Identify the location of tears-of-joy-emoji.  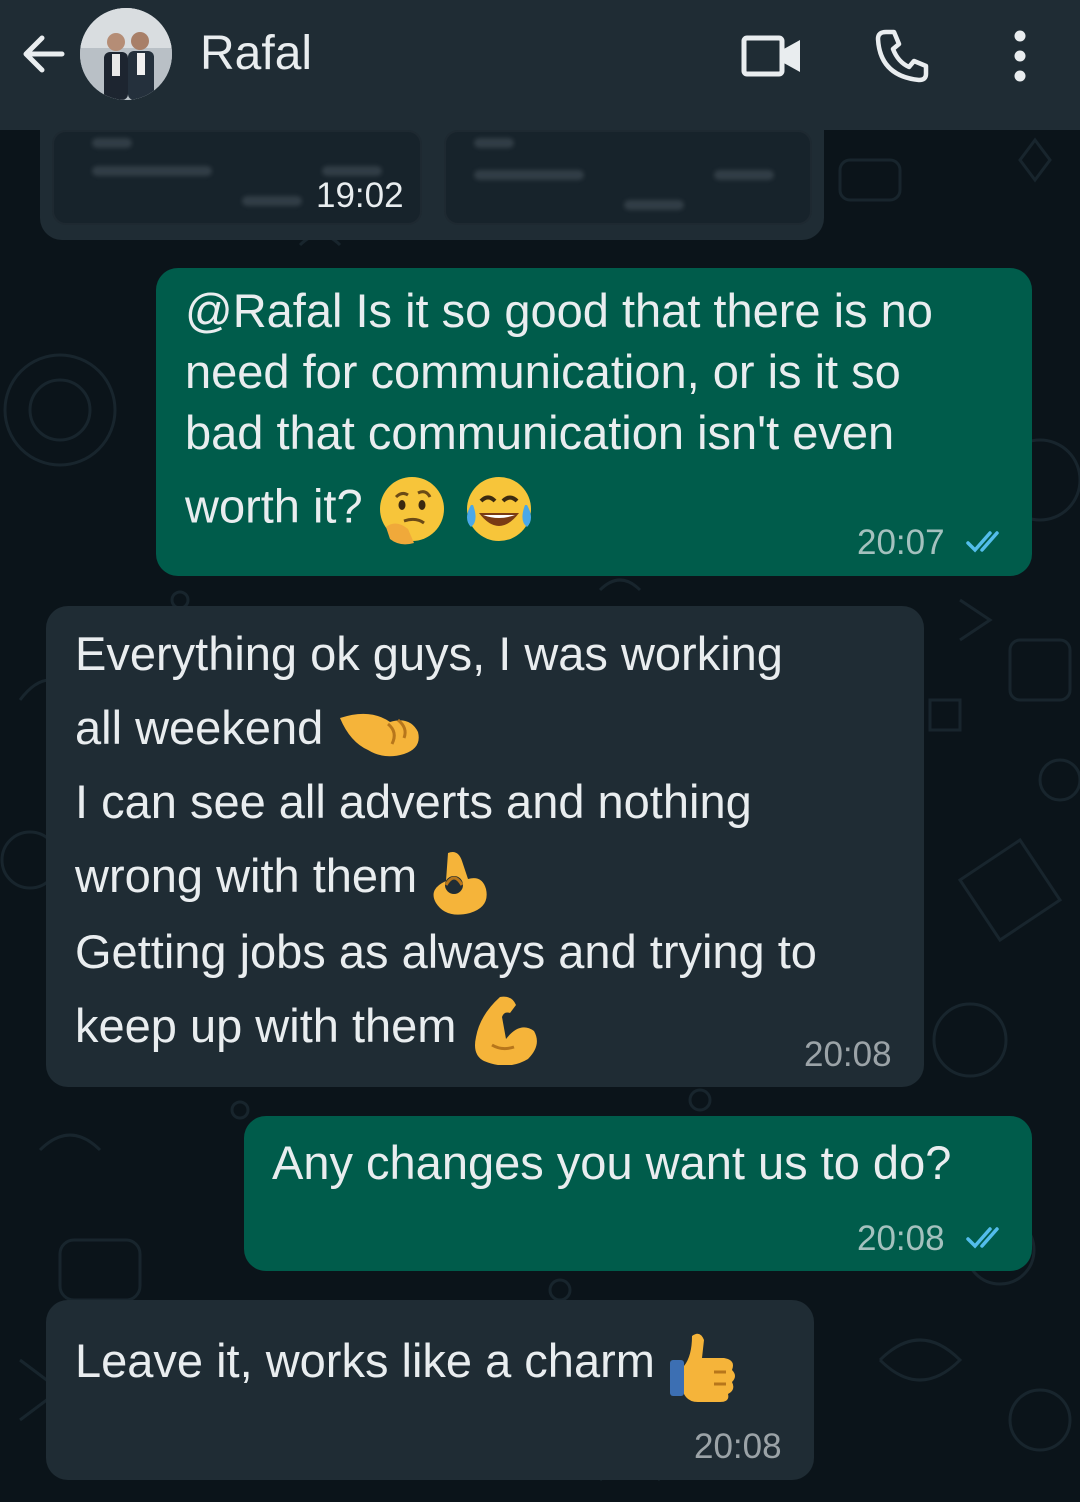
(498, 509).